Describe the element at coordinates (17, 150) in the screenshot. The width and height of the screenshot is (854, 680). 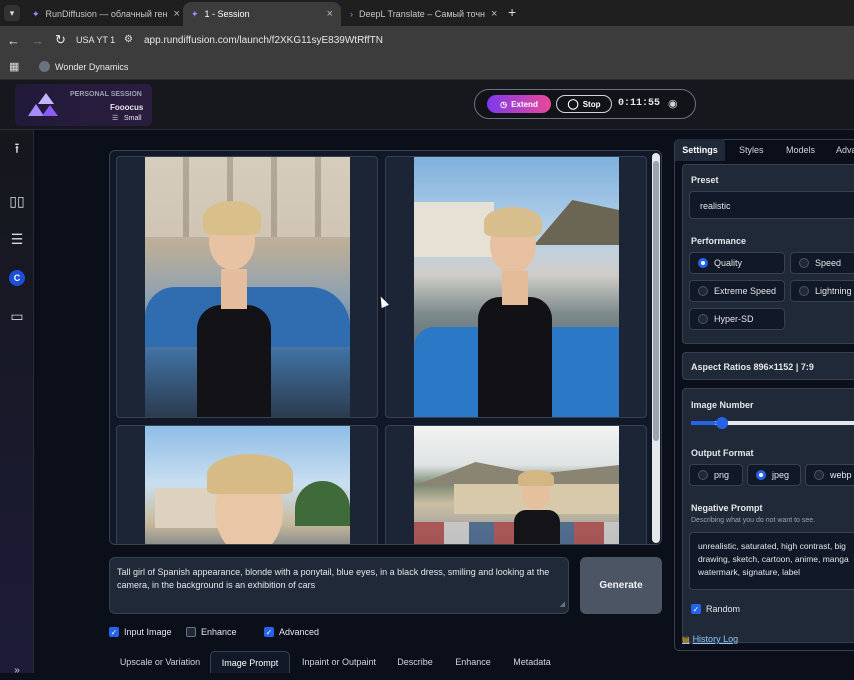
I see `upload-icon: ⭱` at that location.